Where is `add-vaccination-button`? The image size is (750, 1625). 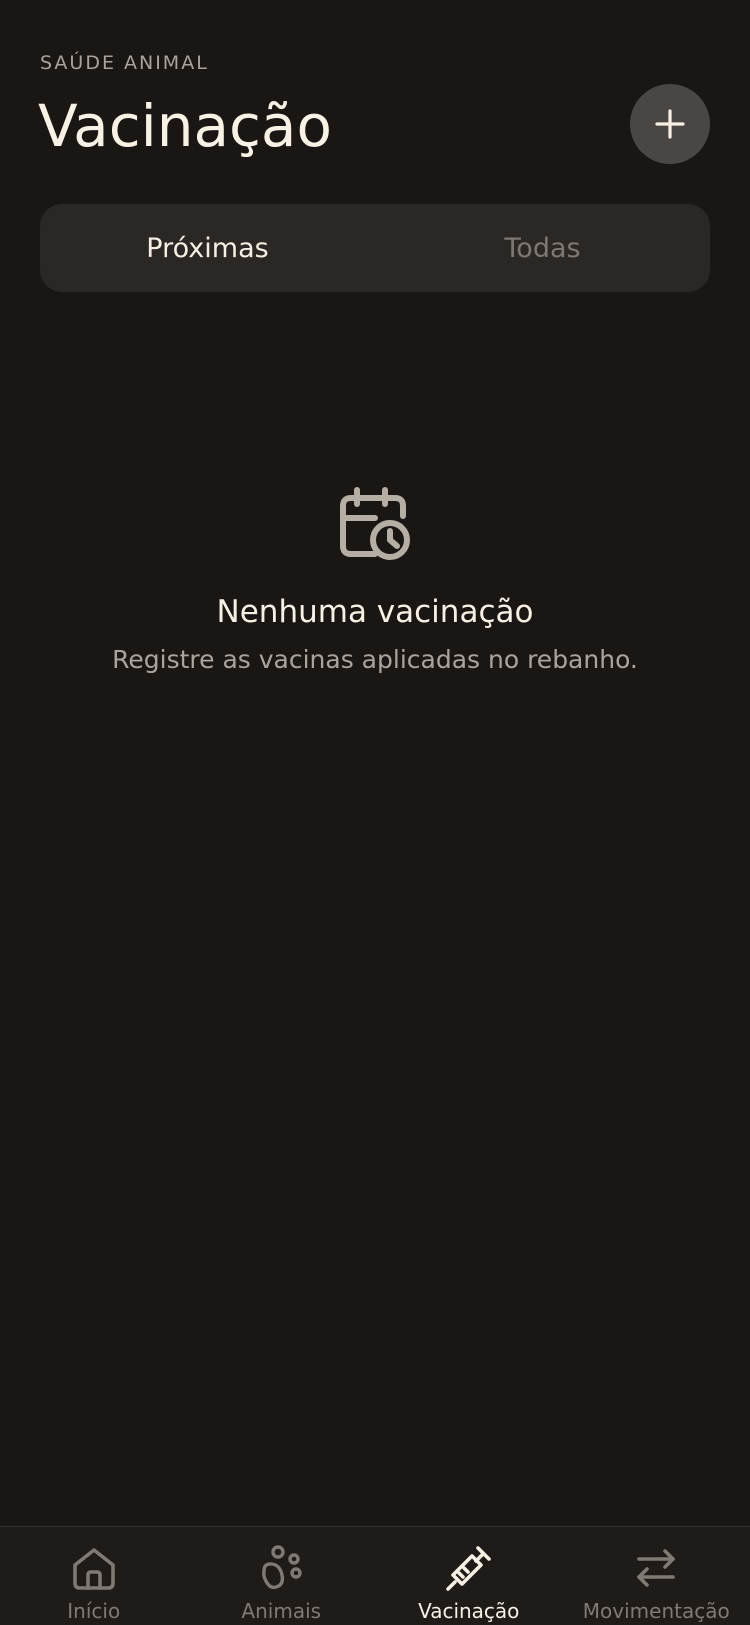
add-vaccination-button is located at coordinates (670, 124).